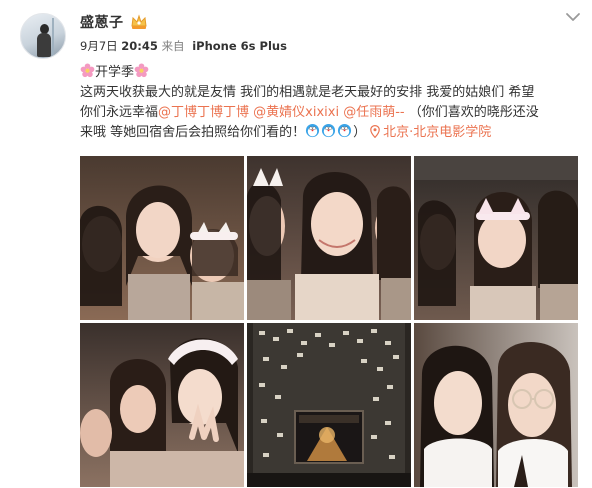 The image size is (592, 488). What do you see at coordinates (375, 131) in the screenshot?
I see `location-pin-icon` at bounding box center [375, 131].